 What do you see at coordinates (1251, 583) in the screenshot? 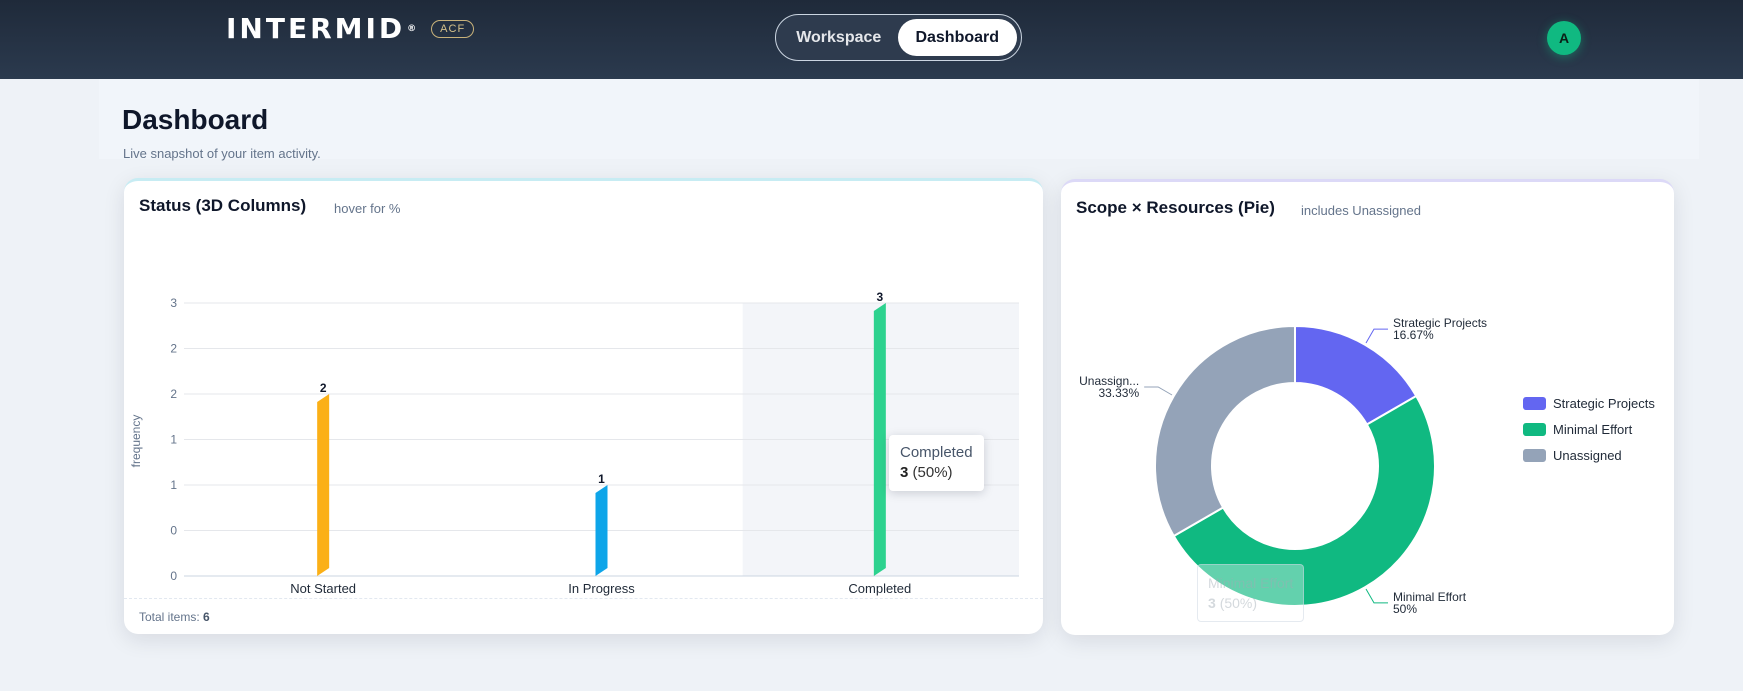
I see `ghost-tooltip-title: Minimal Effort` at bounding box center [1251, 583].